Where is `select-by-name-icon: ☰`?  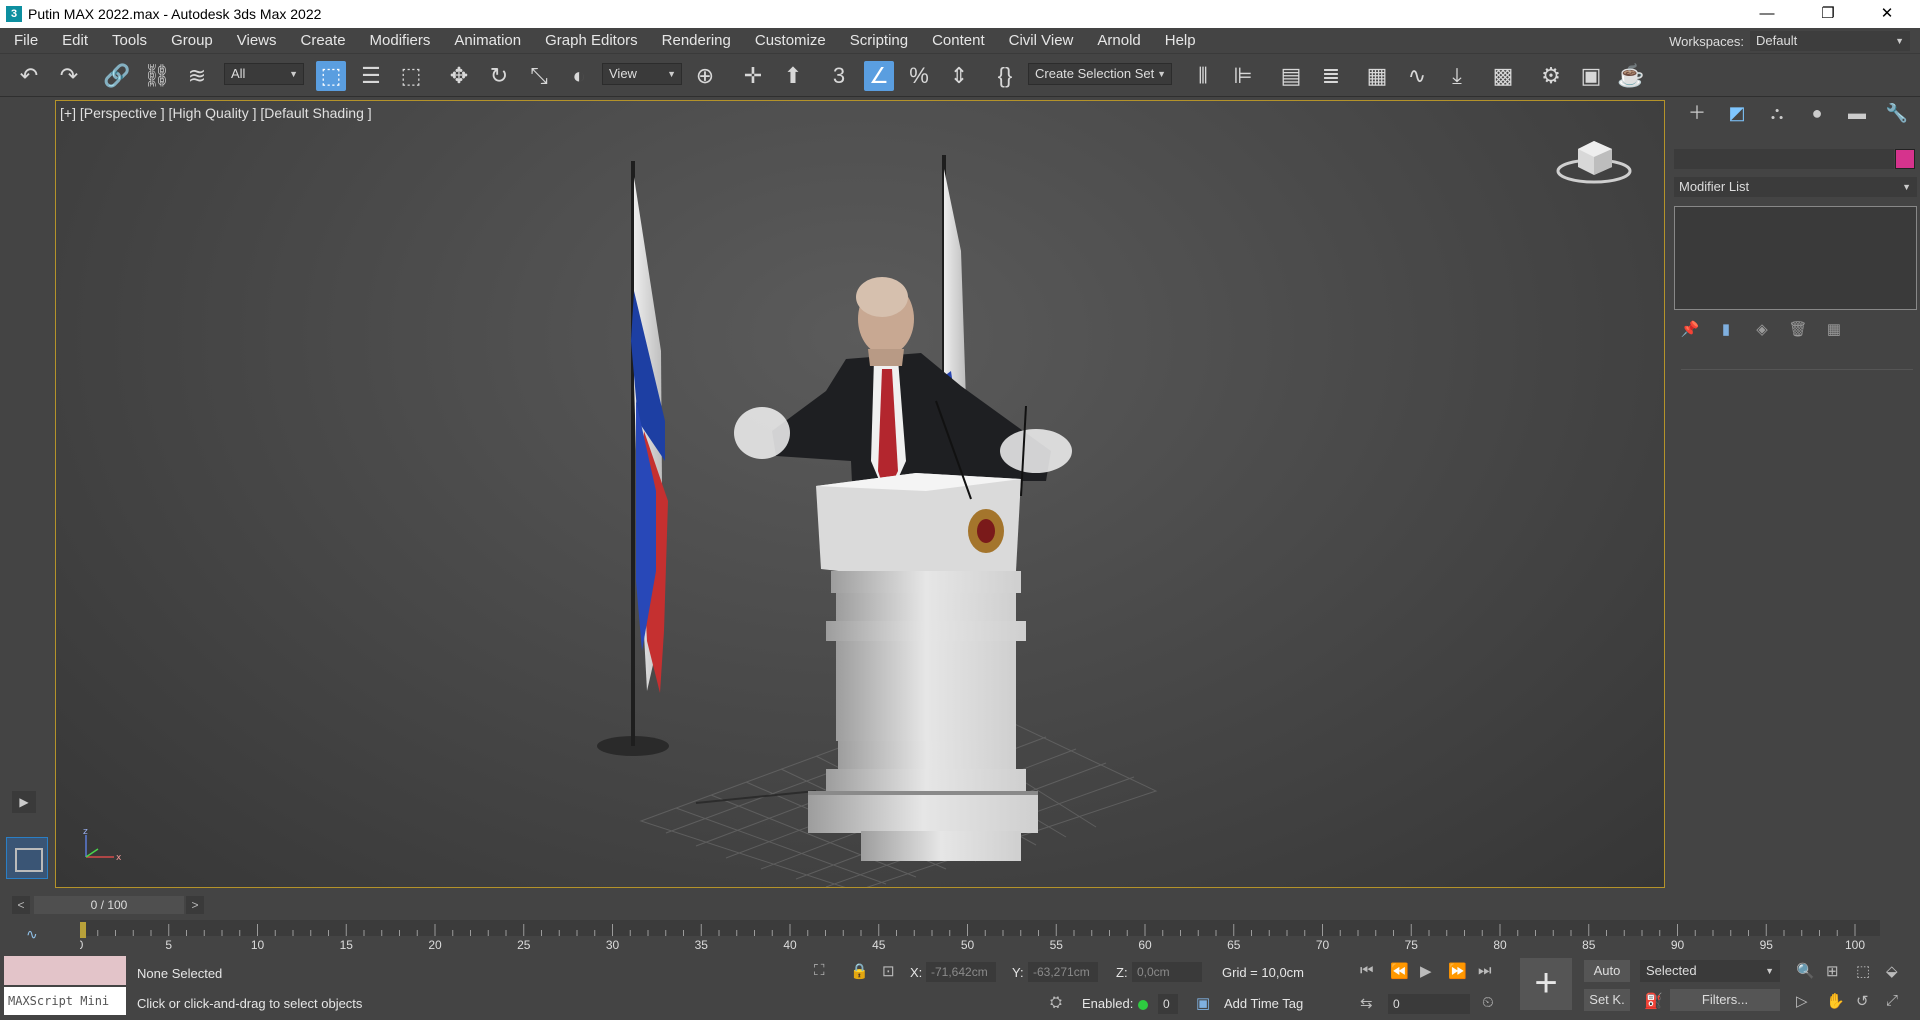 select-by-name-icon: ☰ is located at coordinates (371, 76).